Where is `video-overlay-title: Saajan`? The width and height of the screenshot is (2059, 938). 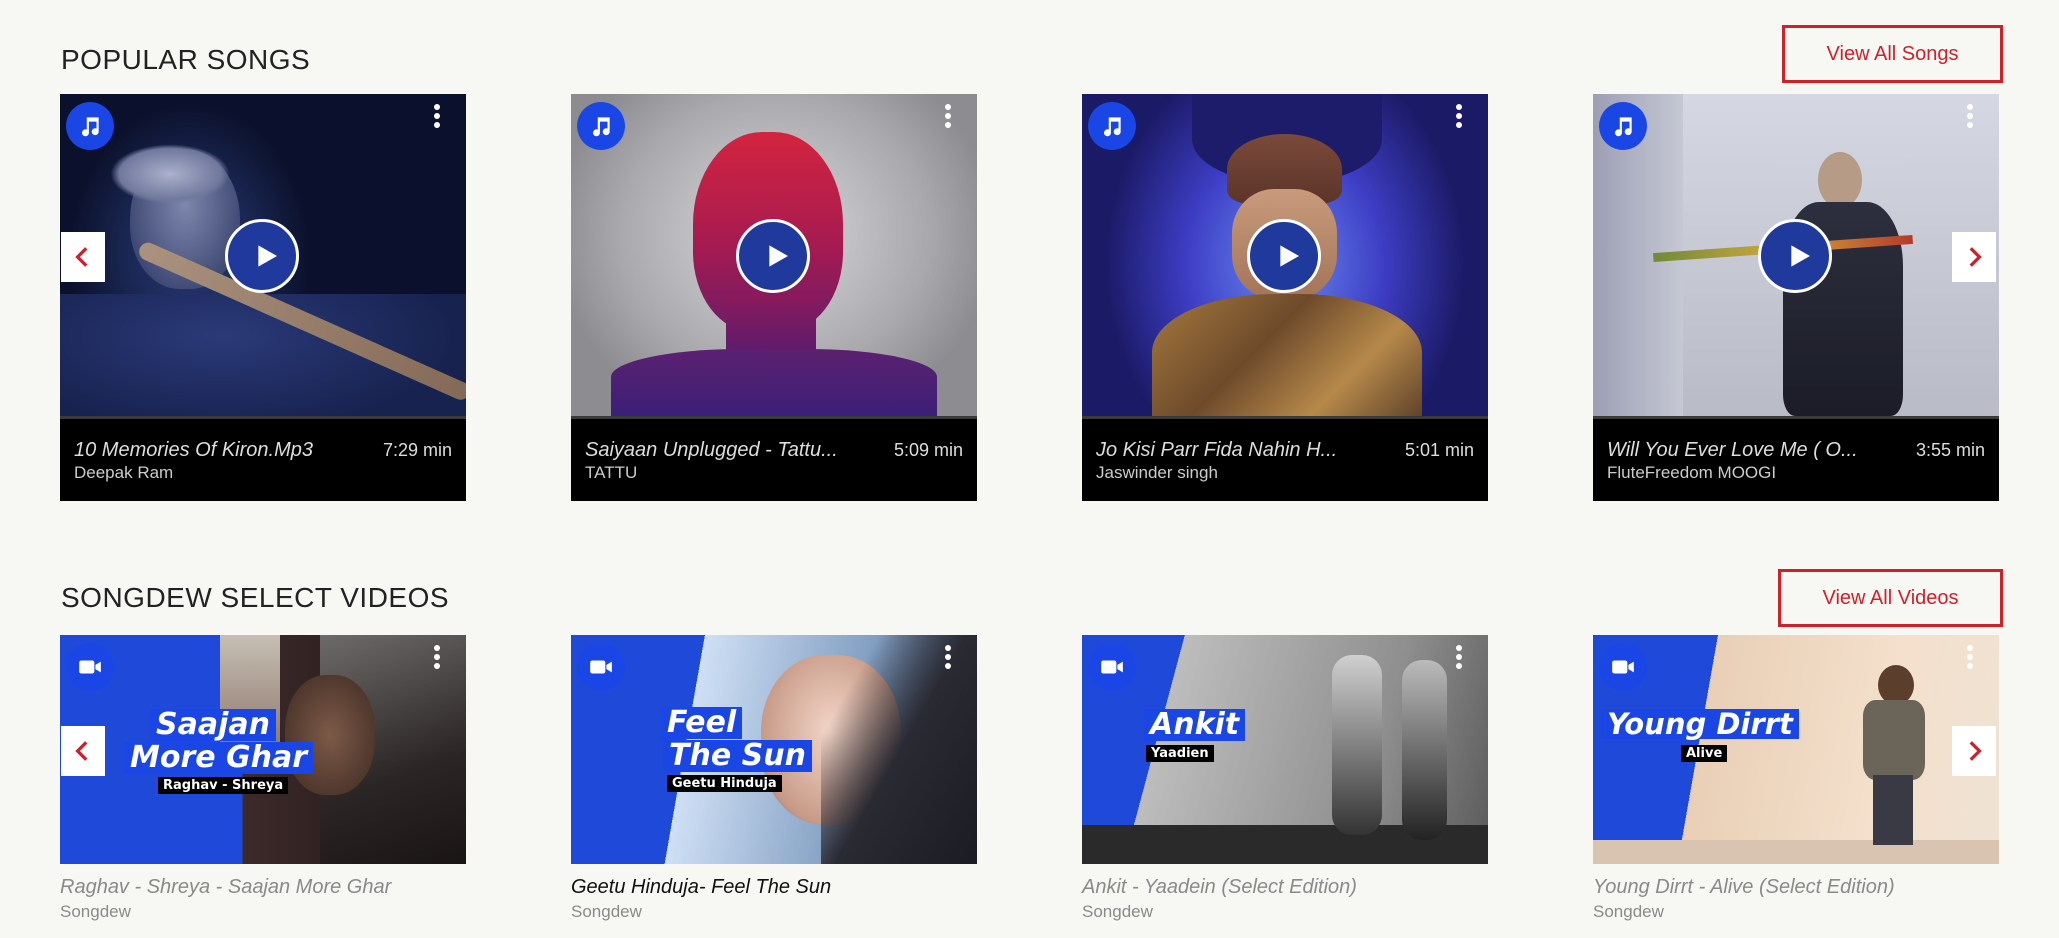
video-overlay-title: Saajan is located at coordinates (213, 725).